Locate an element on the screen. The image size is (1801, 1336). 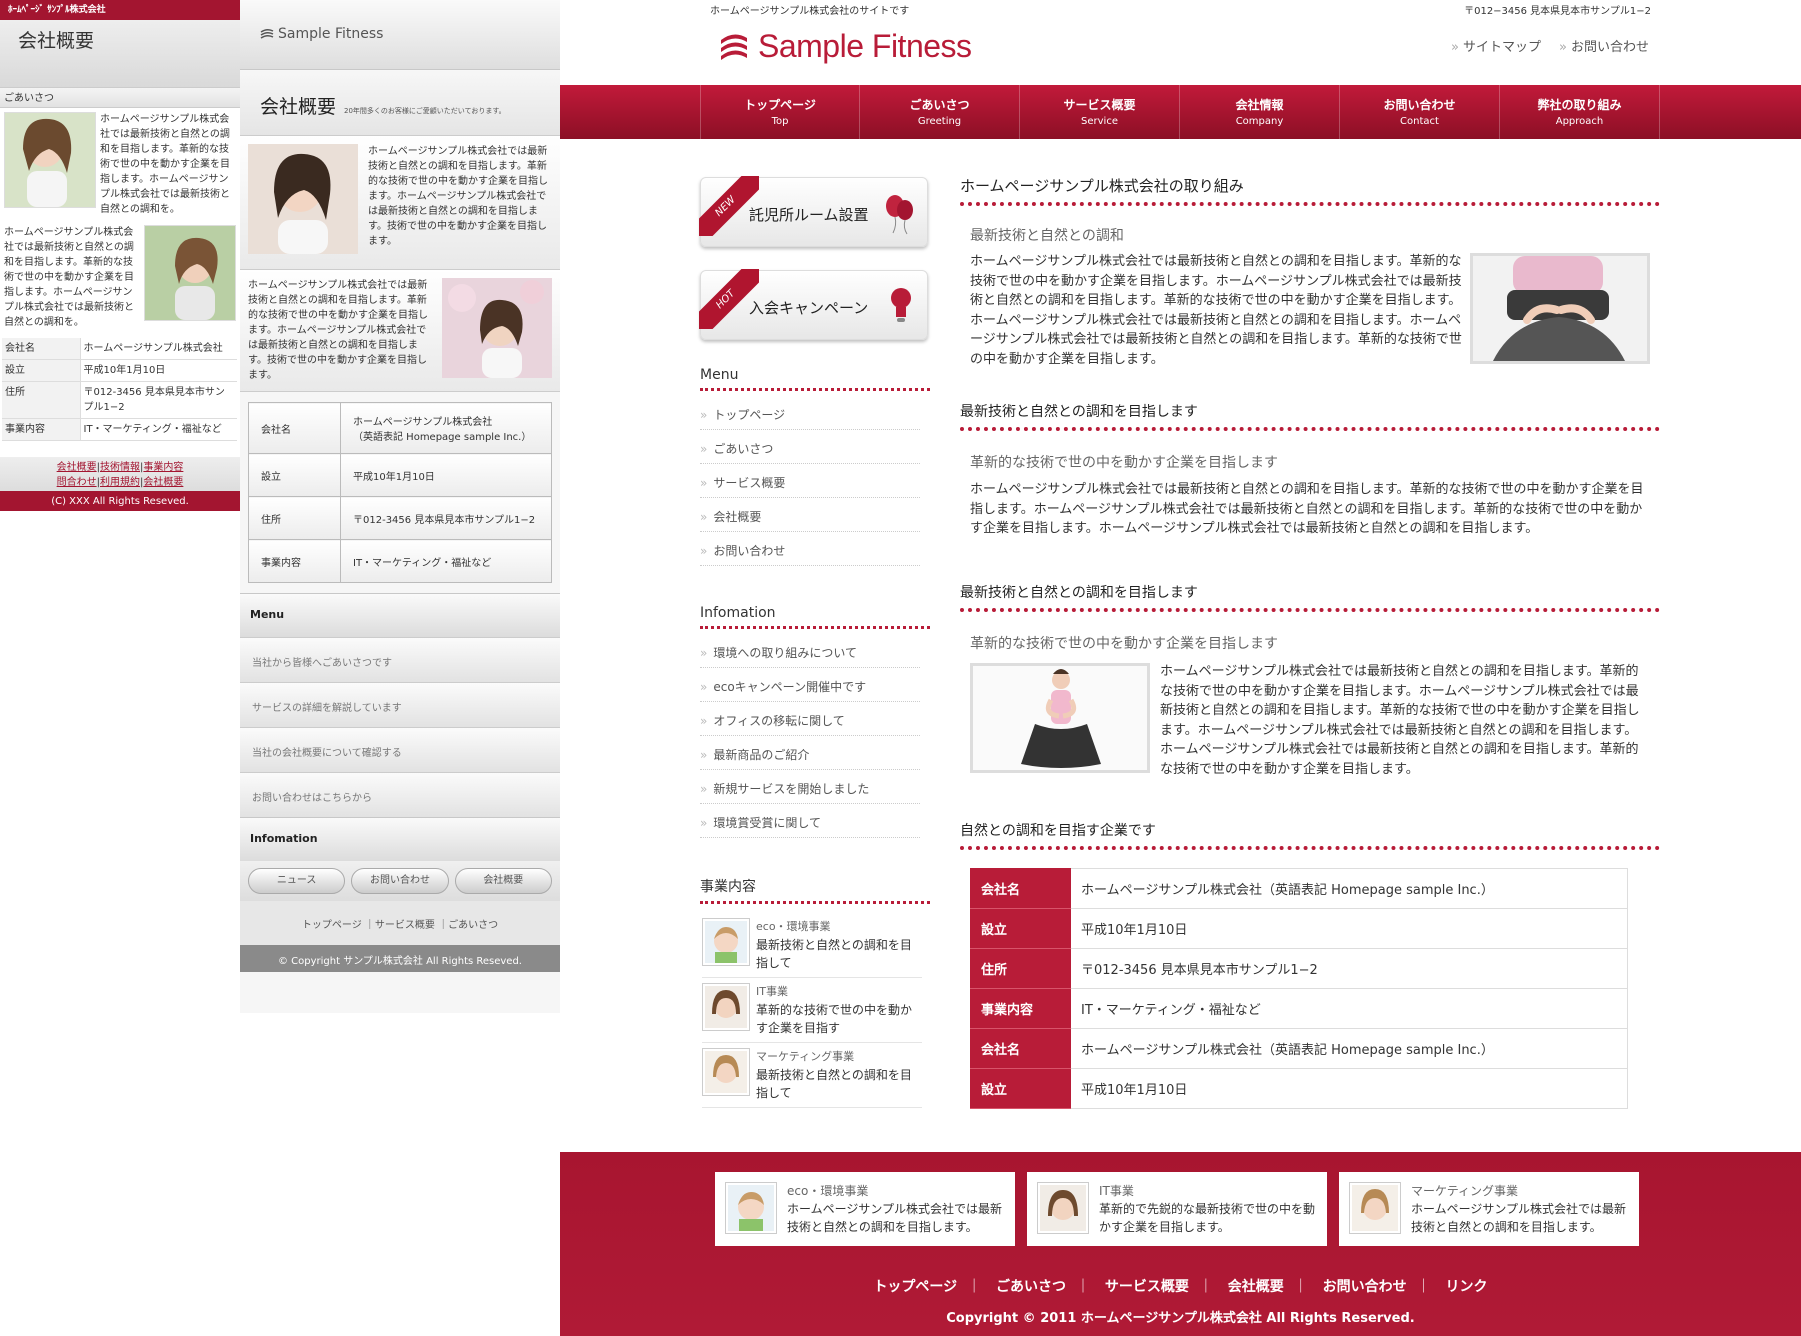
table-row: 会社名 ホームページサンプル株式会社 is located at coordinates (119, 349).